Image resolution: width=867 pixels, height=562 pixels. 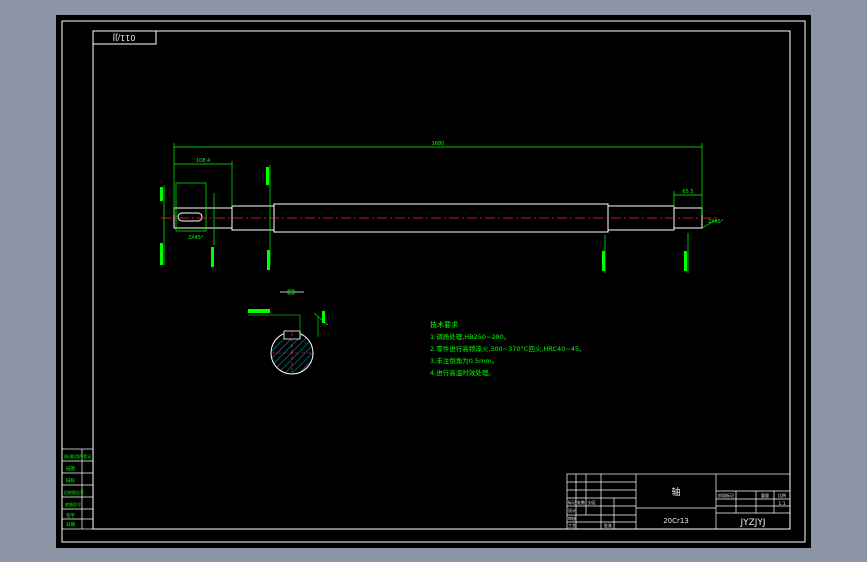 What do you see at coordinates (438, 144) in the screenshot?
I see `dim-overall-length: 1680` at bounding box center [438, 144].